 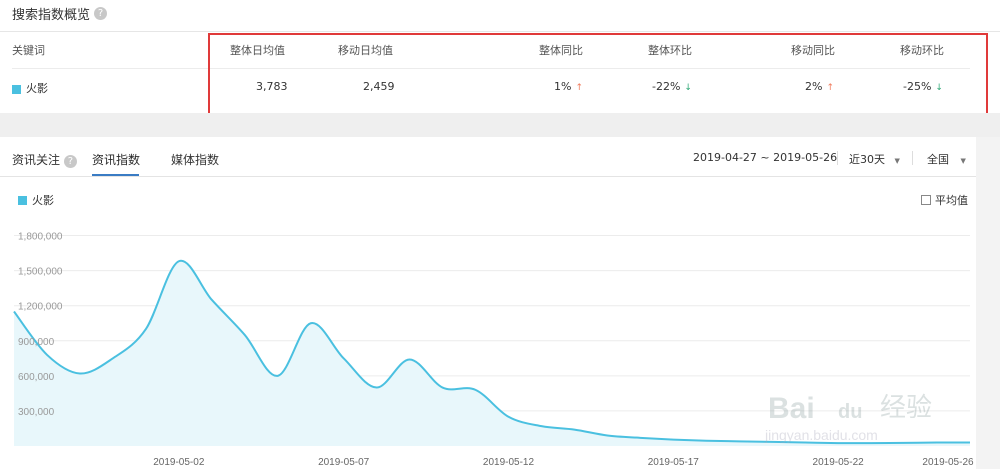 I want to click on x-tick-label: 2019-05-22, so click(x=839, y=462).